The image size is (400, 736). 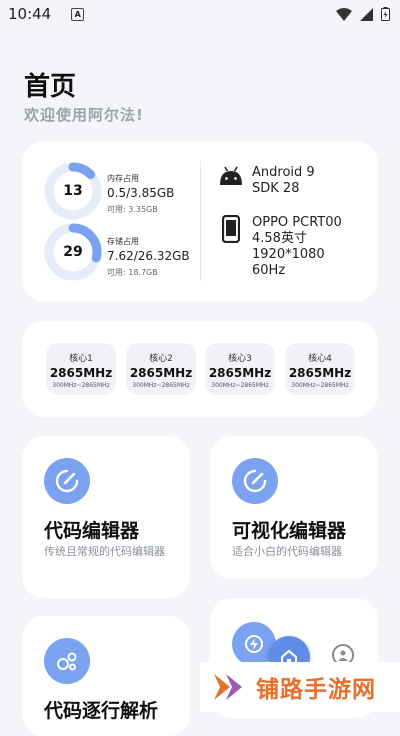 What do you see at coordinates (231, 175) in the screenshot?
I see `android-icon` at bounding box center [231, 175].